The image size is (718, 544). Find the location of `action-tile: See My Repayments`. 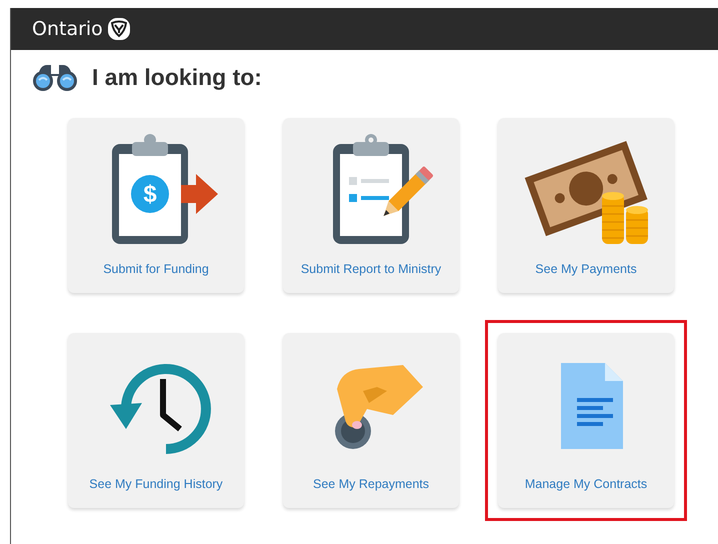

action-tile: See My Repayments is located at coordinates (371, 420).